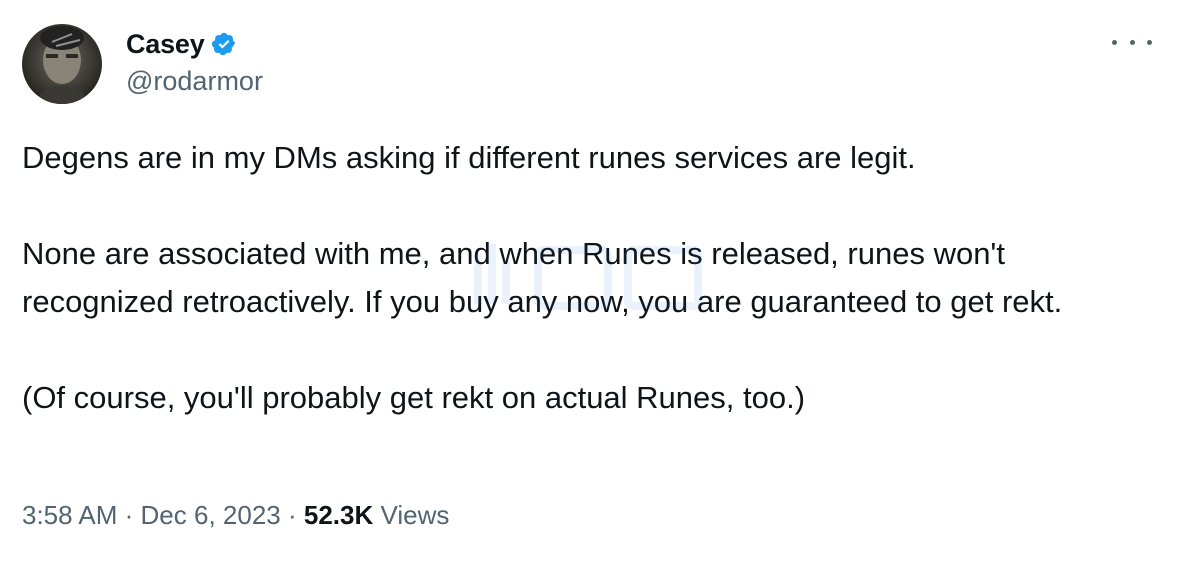 Image resolution: width=1180 pixels, height=566 pixels. I want to click on name-row: Casey, so click(194, 44).